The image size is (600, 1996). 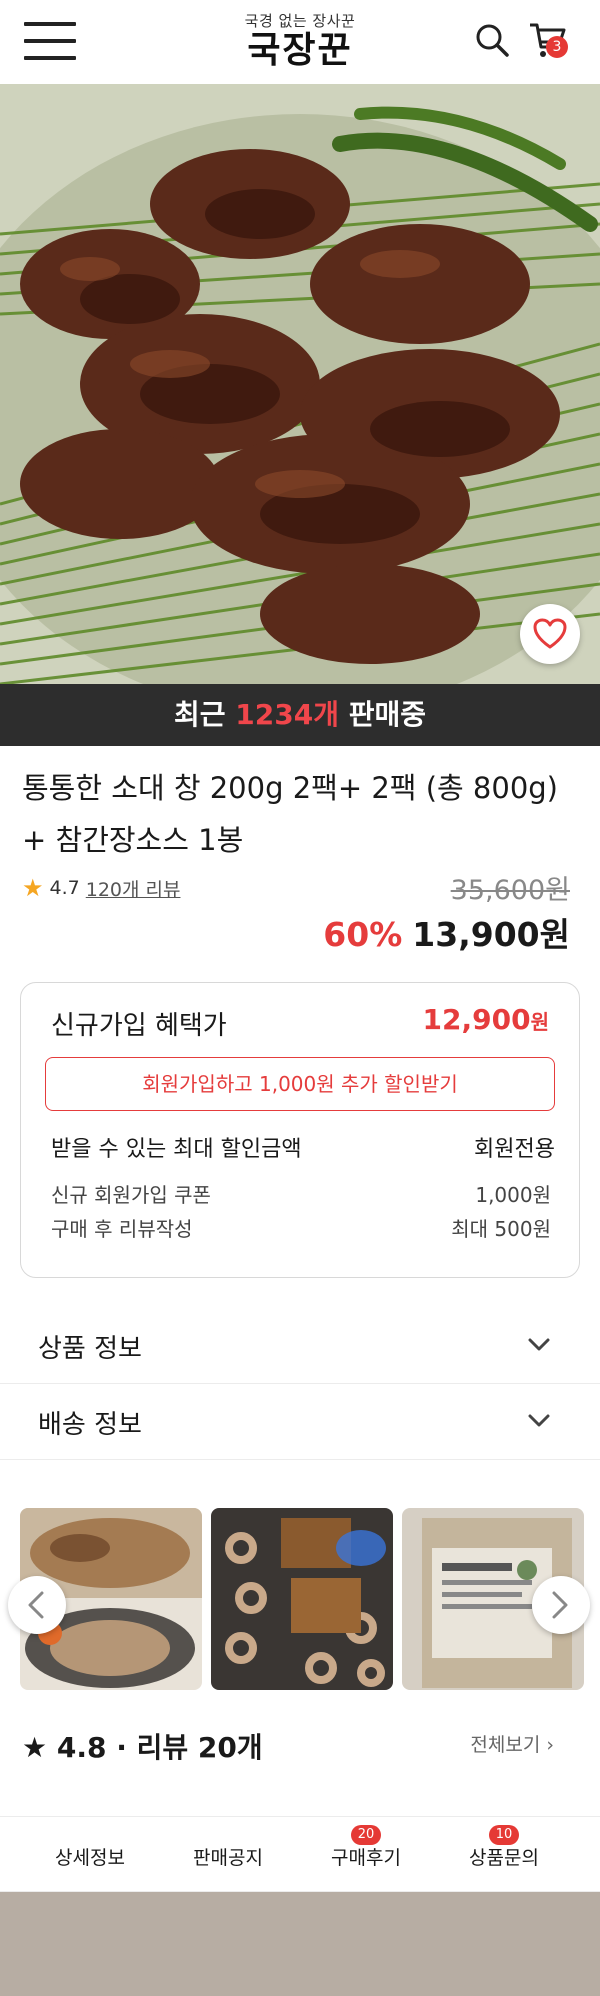 I want to click on review-summary-text: 4.8 · 리뷰 20개, so click(x=159, y=1747).